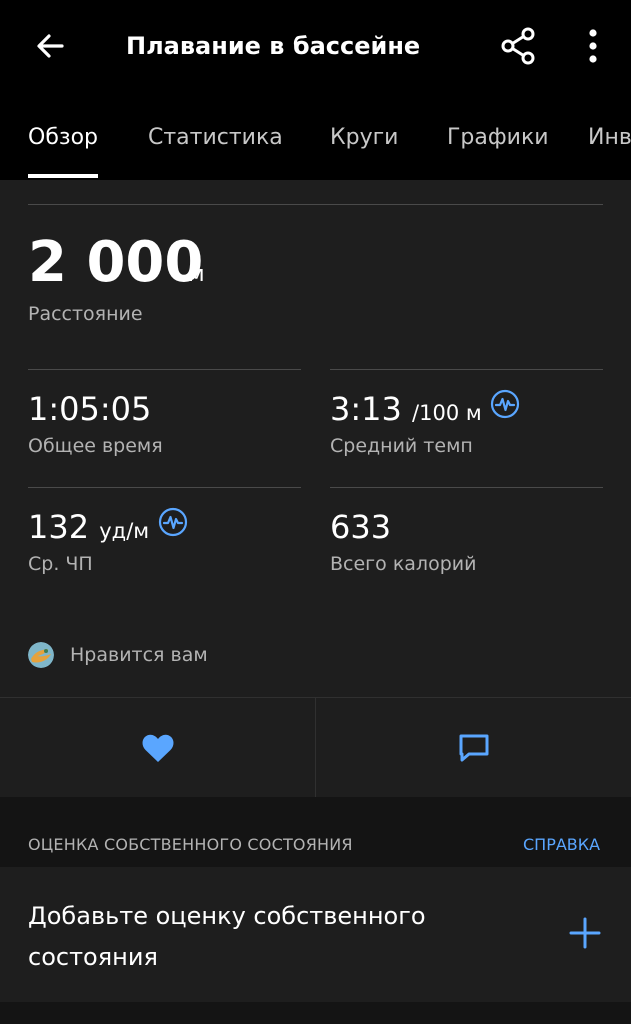 The height and width of the screenshot is (1024, 631). What do you see at coordinates (273, 46) in the screenshot?
I see `page-title: Плавание в бассейне` at bounding box center [273, 46].